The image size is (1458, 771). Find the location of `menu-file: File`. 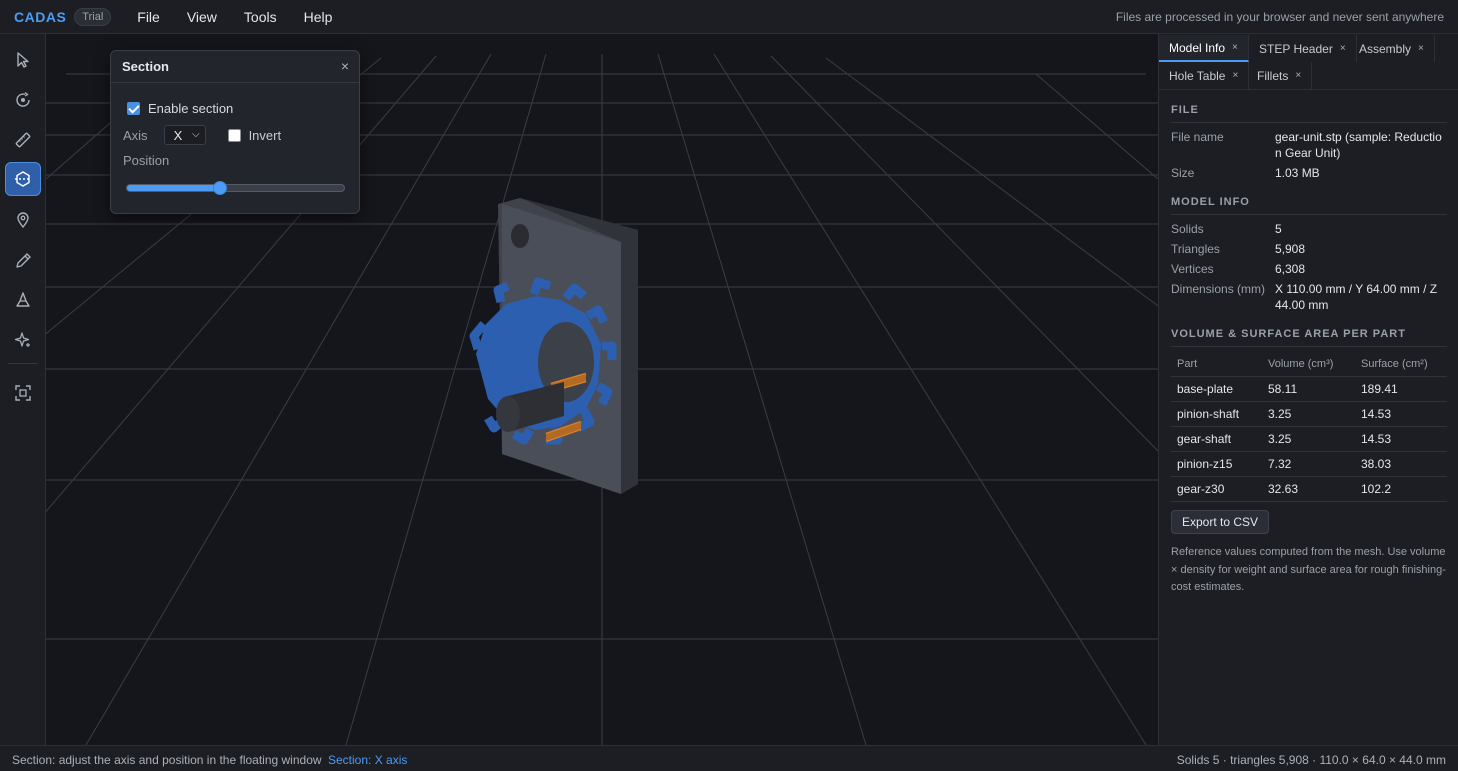

menu-file: File is located at coordinates (148, 17).